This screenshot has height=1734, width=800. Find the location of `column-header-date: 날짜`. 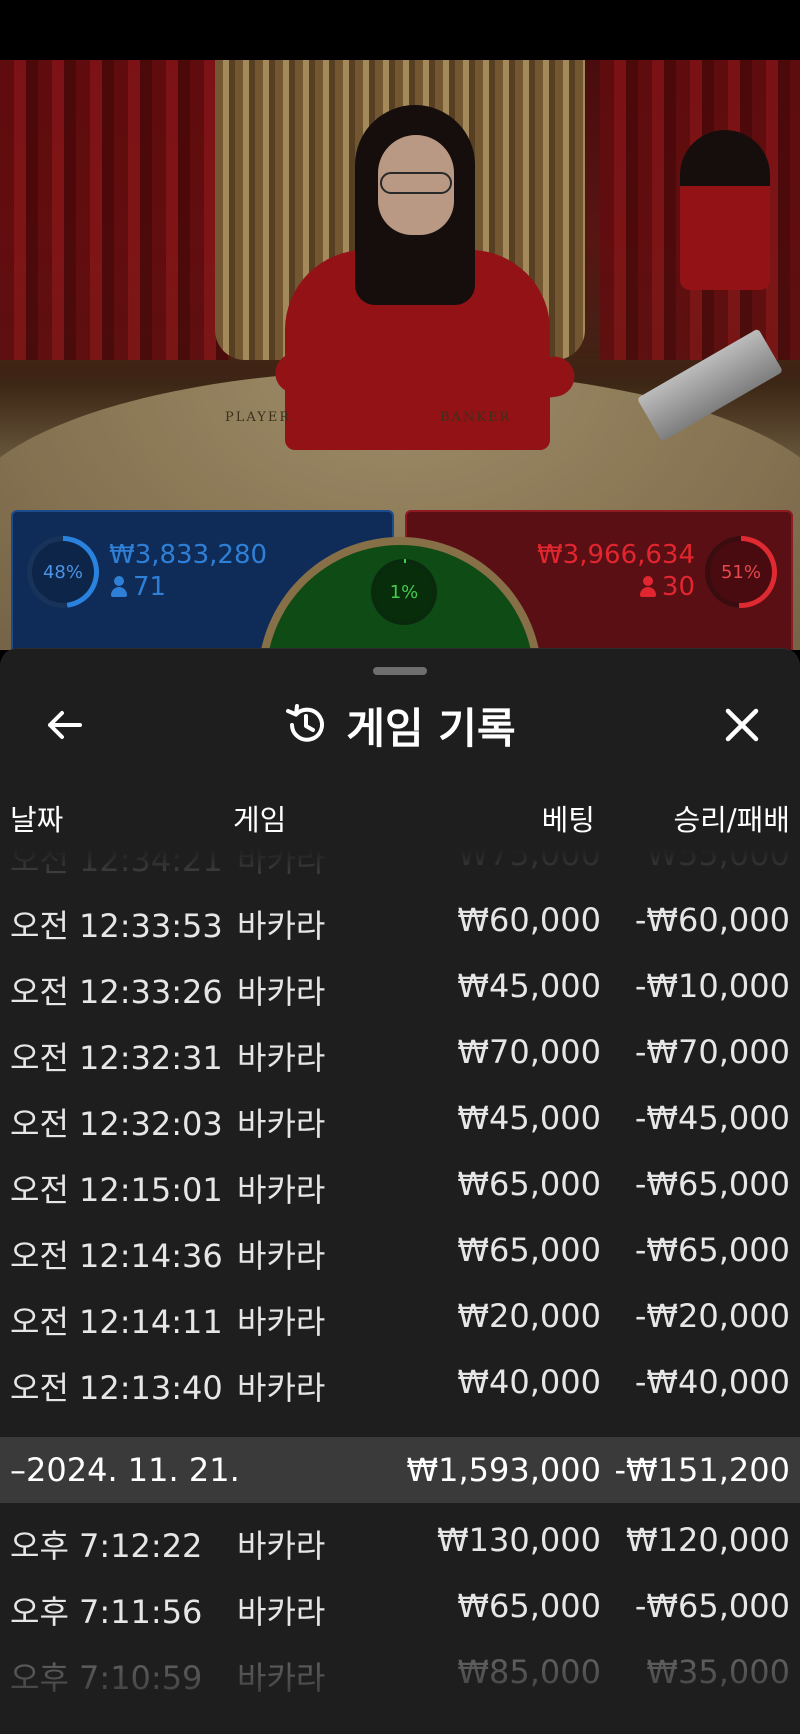

column-header-date: 날짜 is located at coordinates (37, 820).